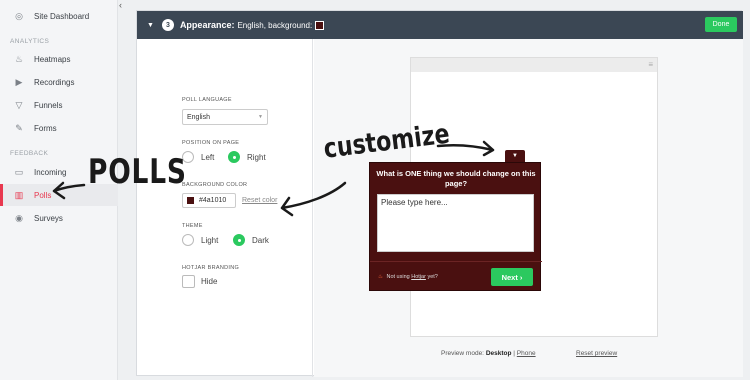  What do you see at coordinates (19, 15) in the screenshot?
I see `compass-icon: ◎` at bounding box center [19, 15].